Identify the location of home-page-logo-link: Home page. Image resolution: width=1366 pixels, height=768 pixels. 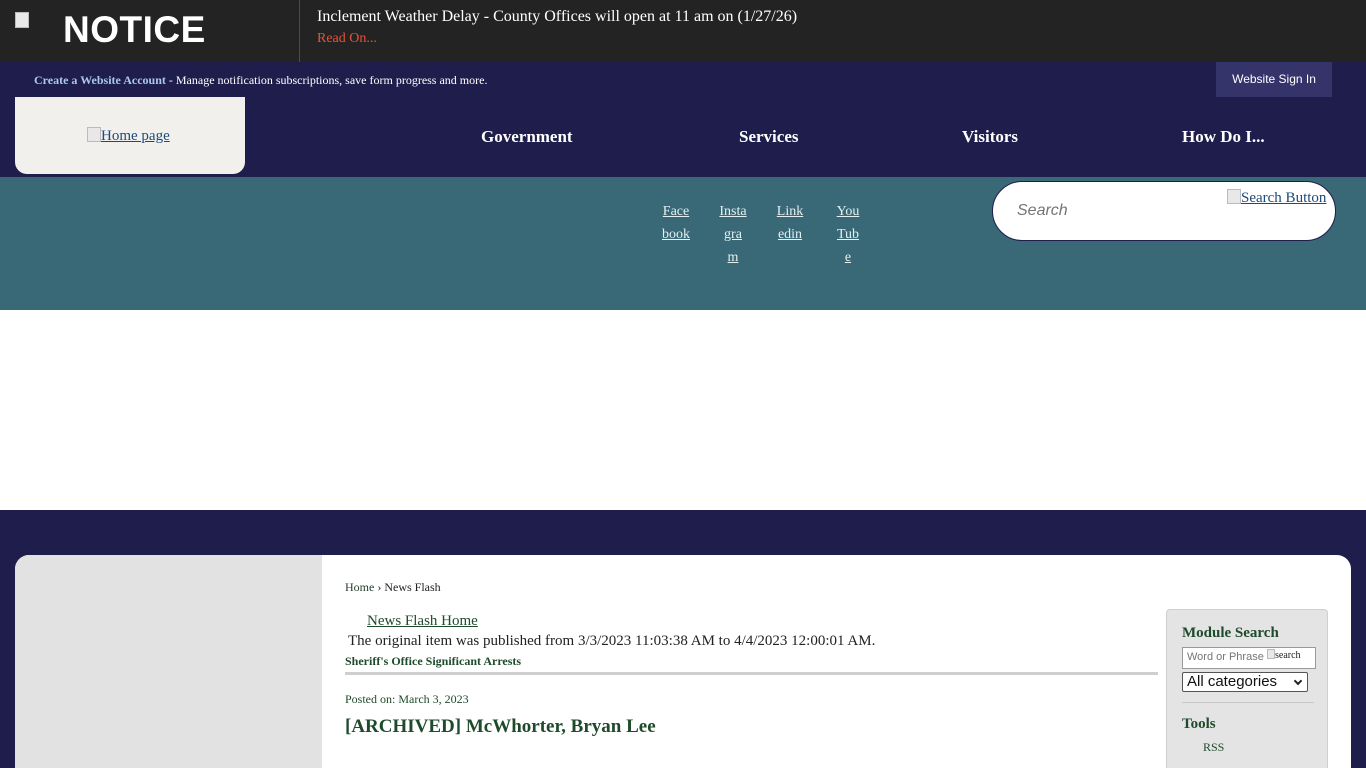
(128, 136).